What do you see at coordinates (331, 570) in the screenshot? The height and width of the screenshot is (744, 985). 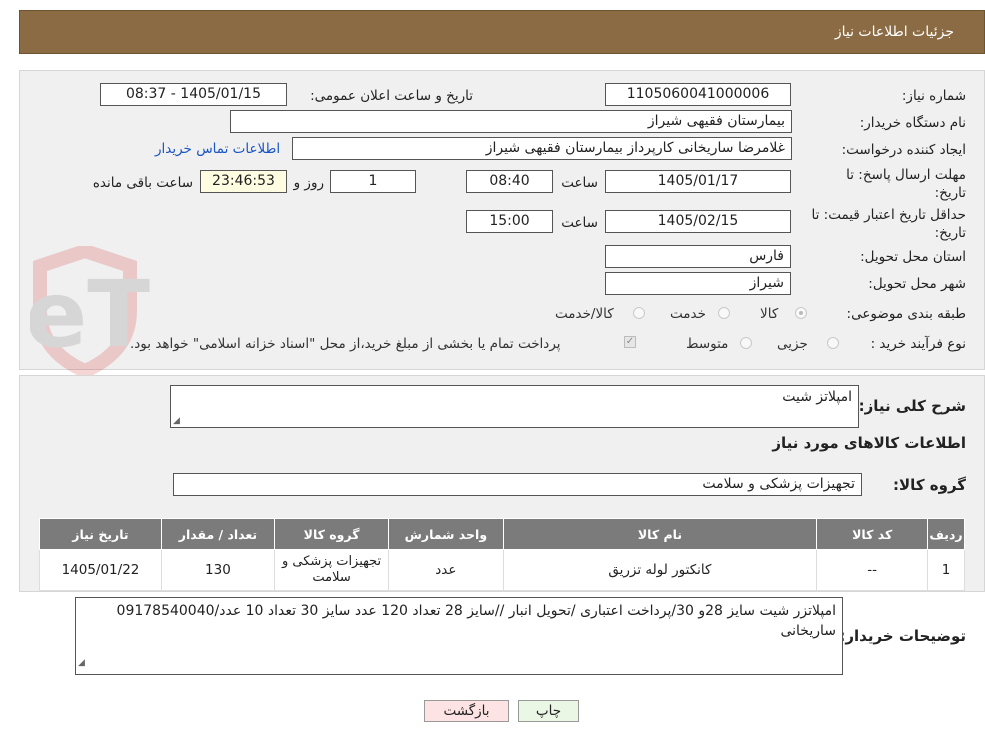 I see `cell-group: تجهیزات پزشکی و سلامت` at bounding box center [331, 570].